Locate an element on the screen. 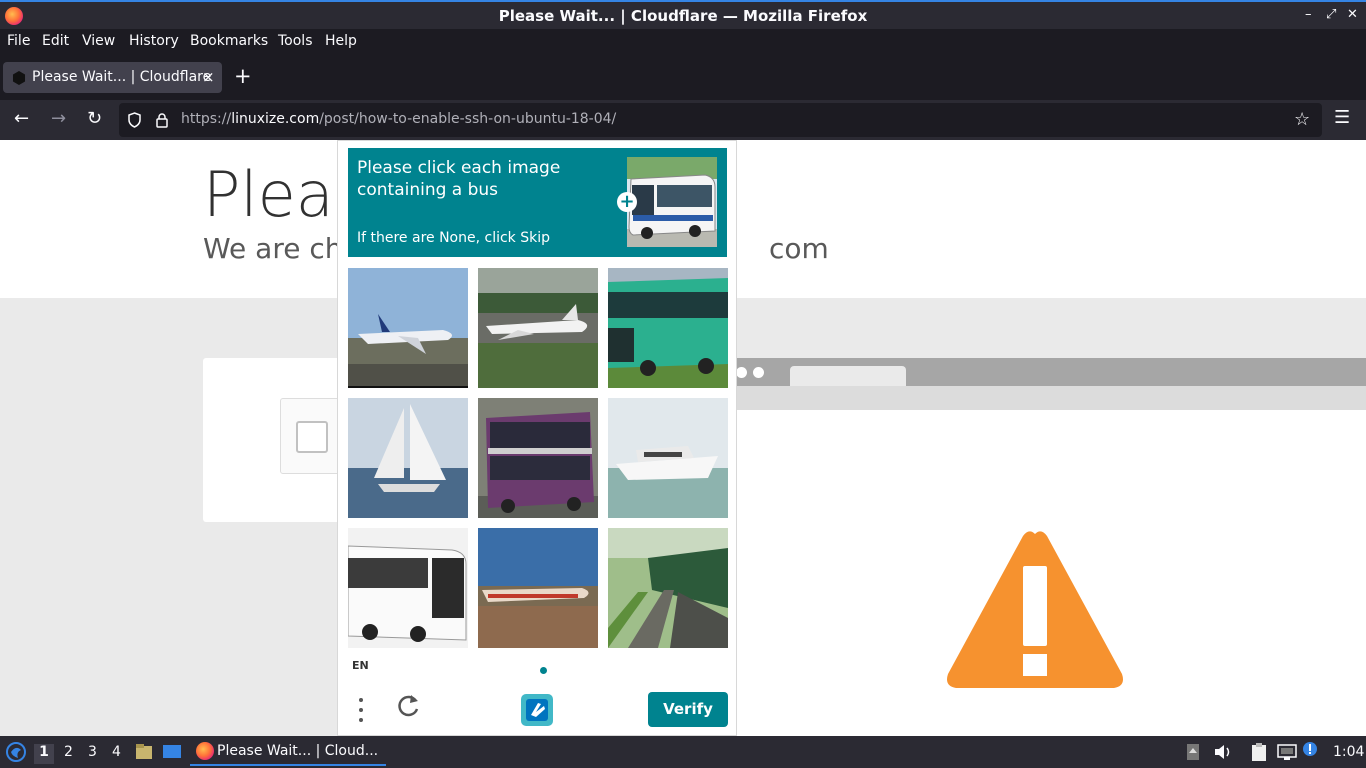 The width and height of the screenshot is (1366, 768). hcaptcha-logo-icon is located at coordinates (537, 710).